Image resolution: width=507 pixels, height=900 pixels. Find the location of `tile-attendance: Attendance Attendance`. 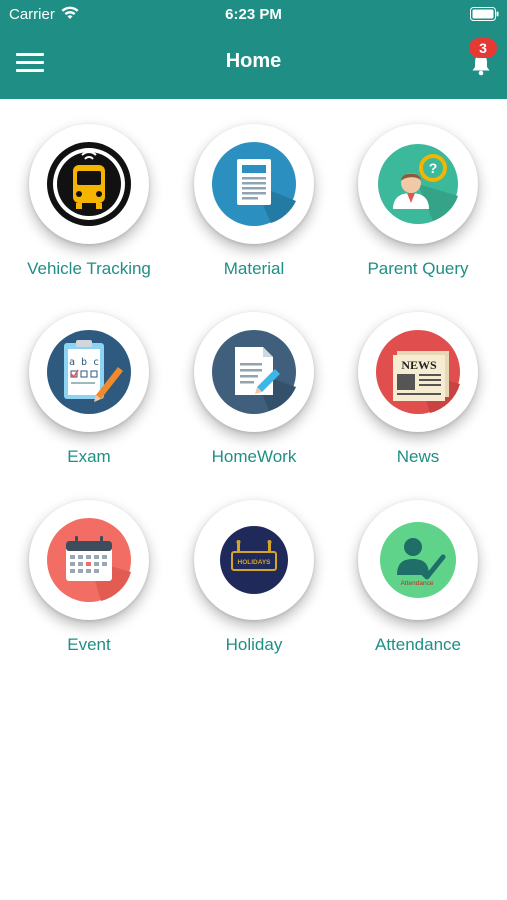

tile-attendance: Attendance Attendance is located at coordinates (418, 564).